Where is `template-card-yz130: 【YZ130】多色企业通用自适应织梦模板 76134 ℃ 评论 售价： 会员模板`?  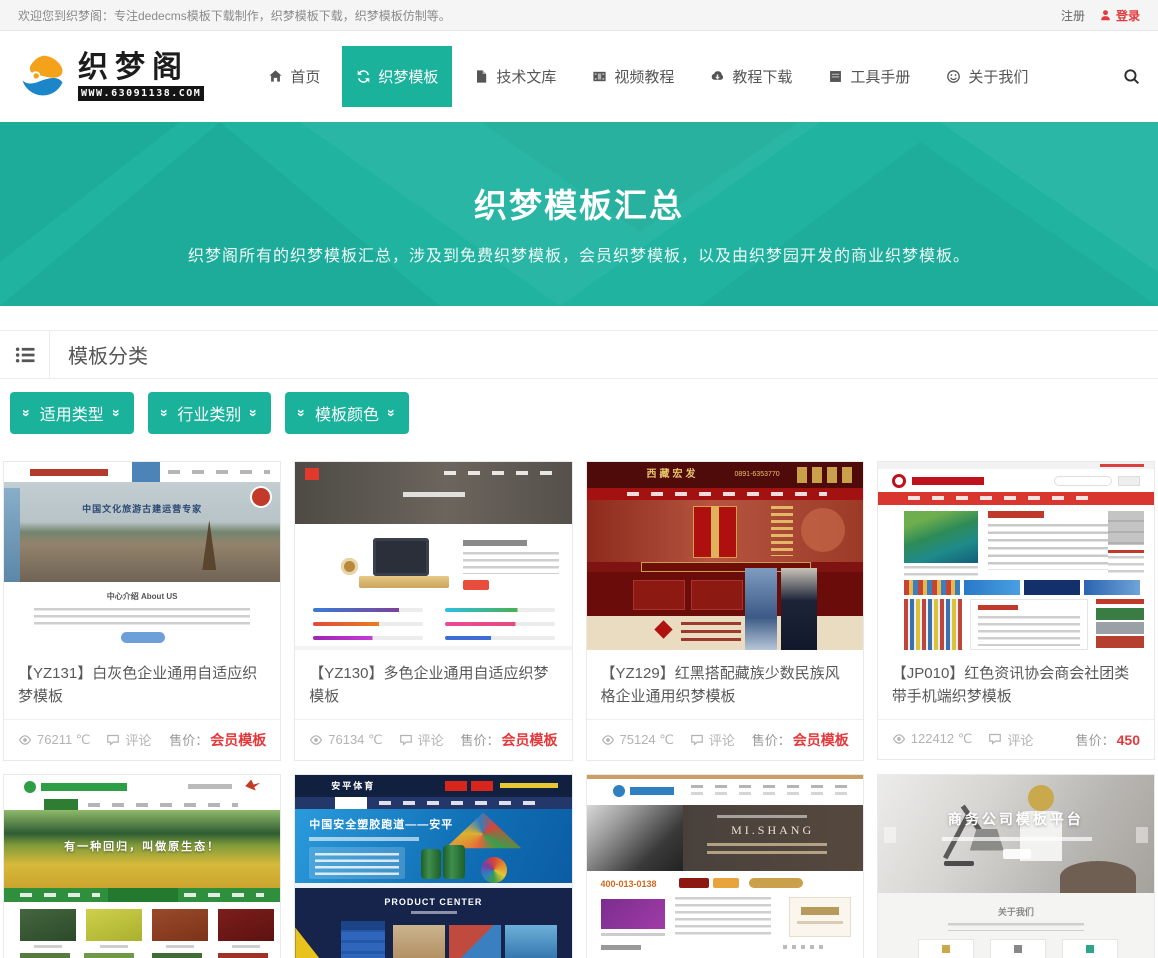
template-card-yz130: 【YZ130】多色企业通用自适应织梦模板 76134 ℃ 评论 售价： 会员模板 is located at coordinates (433, 611).